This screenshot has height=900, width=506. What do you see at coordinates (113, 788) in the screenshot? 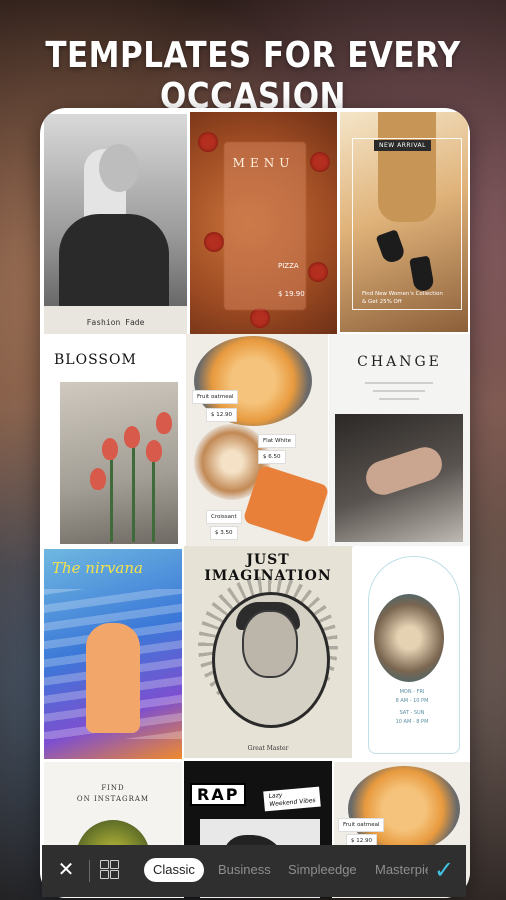
I see `instagram-line: FIND` at bounding box center [113, 788].